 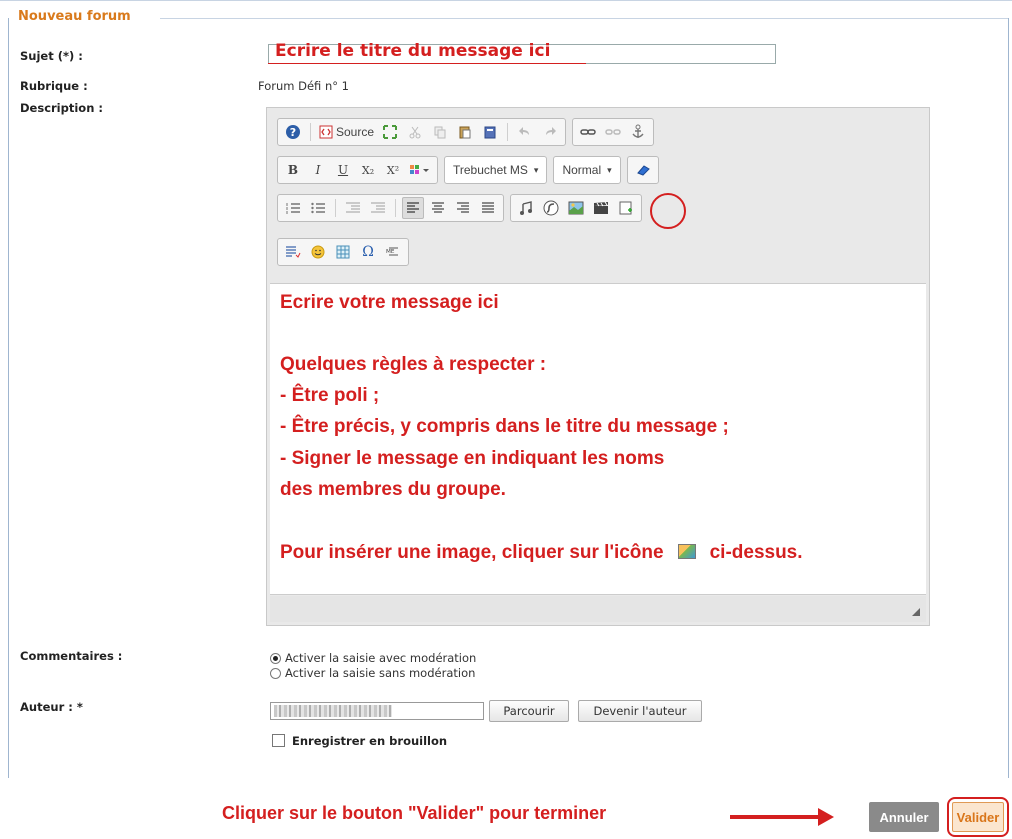 I want to click on font-family-select: Trebuchet MS ▾, so click(x=496, y=170).